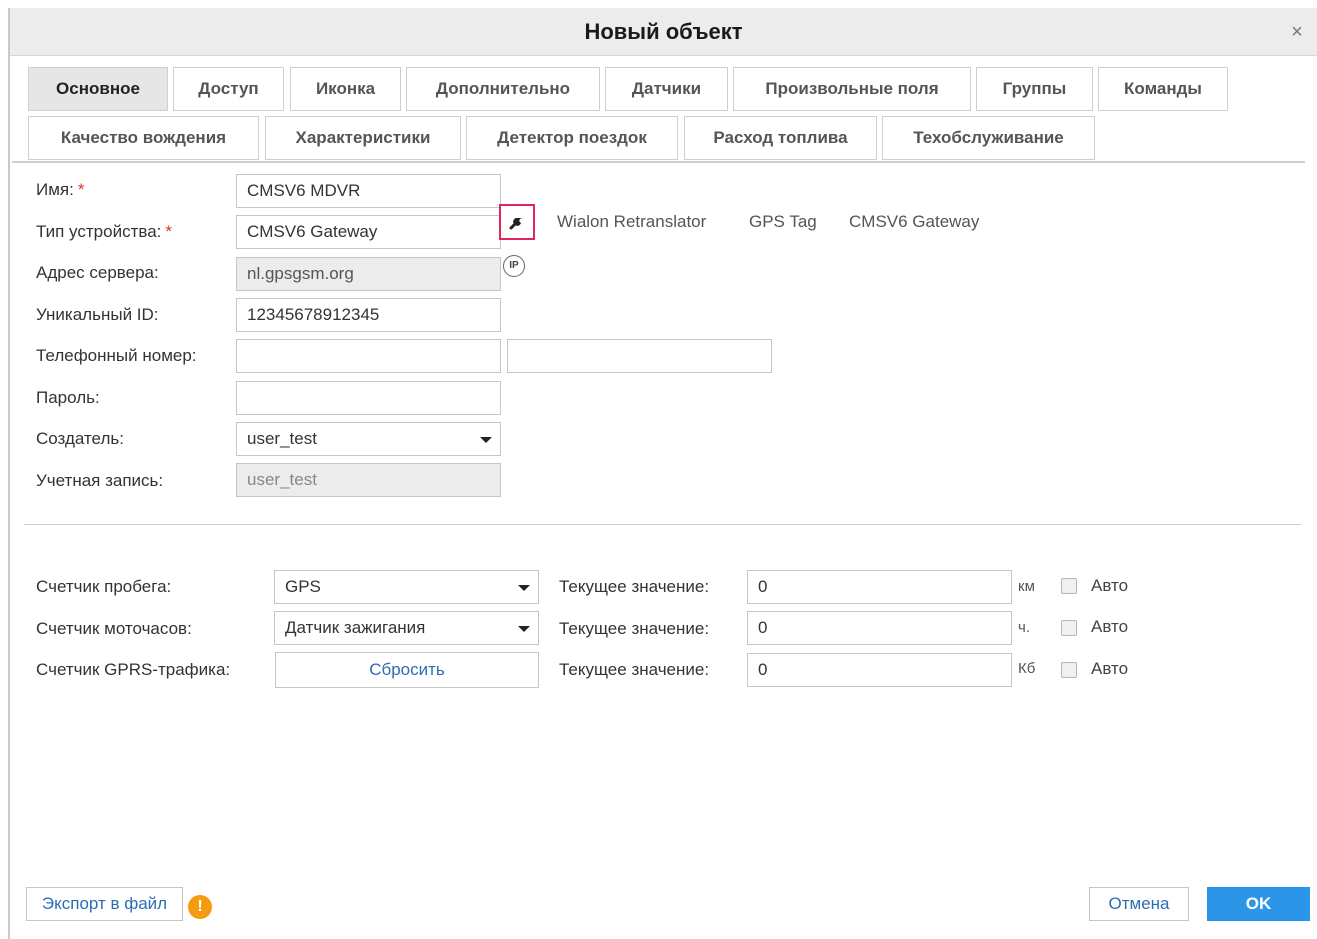  I want to click on tab-groups: Группы, so click(1034, 89).